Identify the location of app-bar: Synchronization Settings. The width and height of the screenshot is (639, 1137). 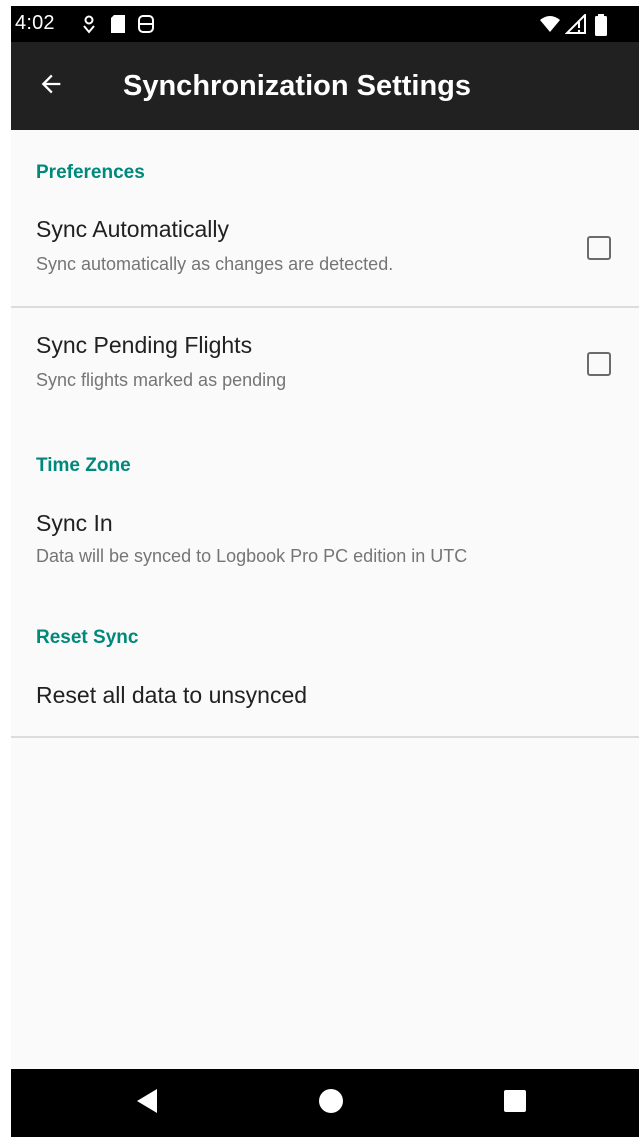
(325, 86).